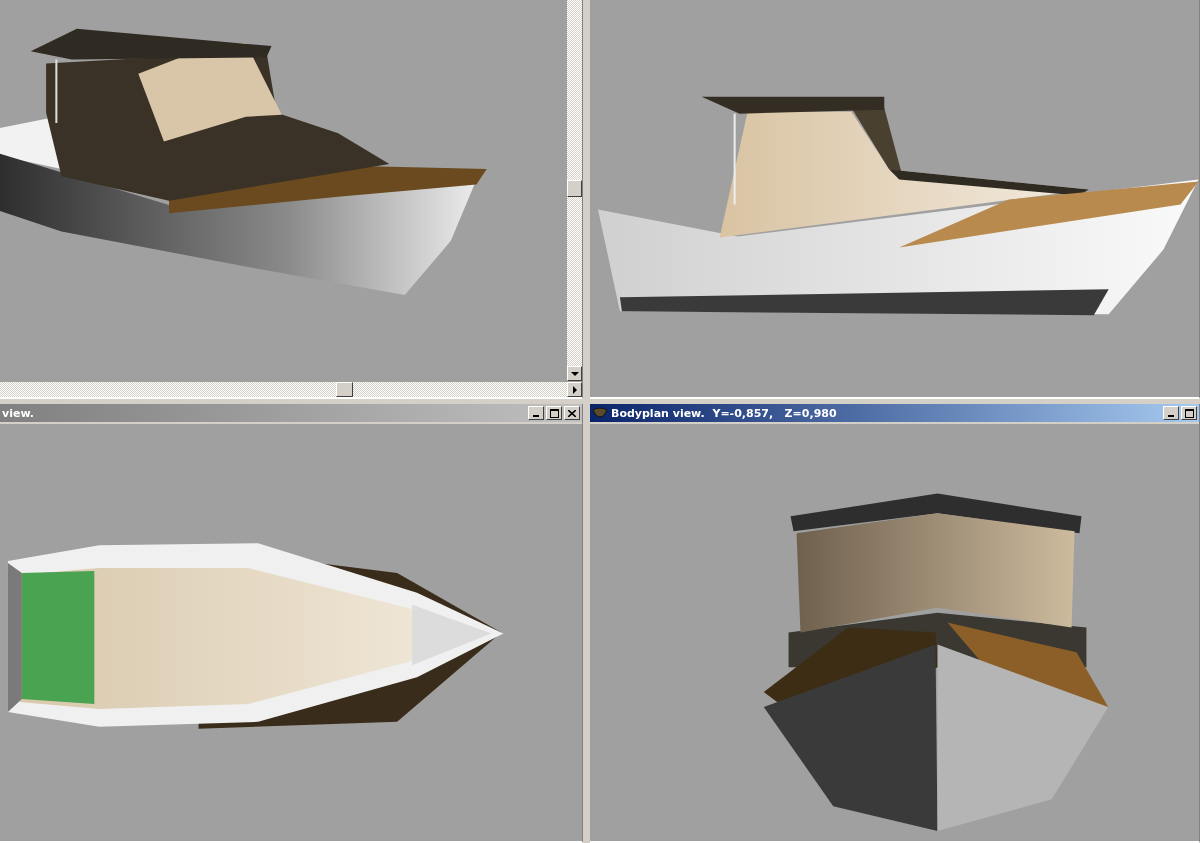 Image resolution: width=1200 pixels, height=843 pixels. Describe the element at coordinates (574, 190) in the screenshot. I see `vertical-scrollbar` at that location.